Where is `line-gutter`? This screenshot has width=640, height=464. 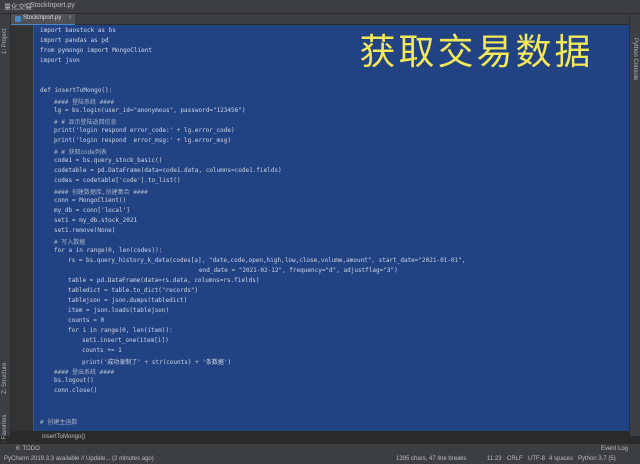 line-gutter is located at coordinates (22, 228).